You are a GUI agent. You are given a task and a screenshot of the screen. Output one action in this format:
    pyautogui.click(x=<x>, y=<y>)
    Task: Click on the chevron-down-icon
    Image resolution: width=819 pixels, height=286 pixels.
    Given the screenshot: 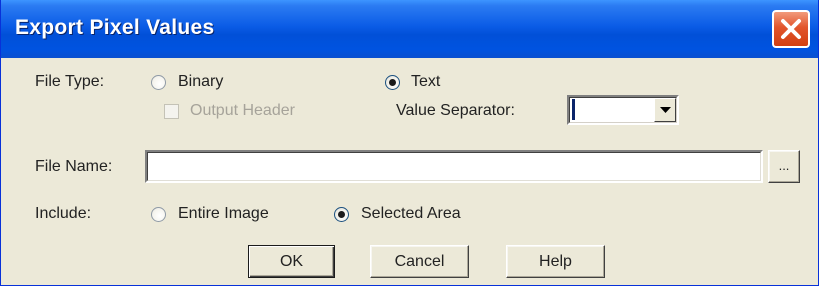 What is the action you would take?
    pyautogui.click(x=665, y=110)
    